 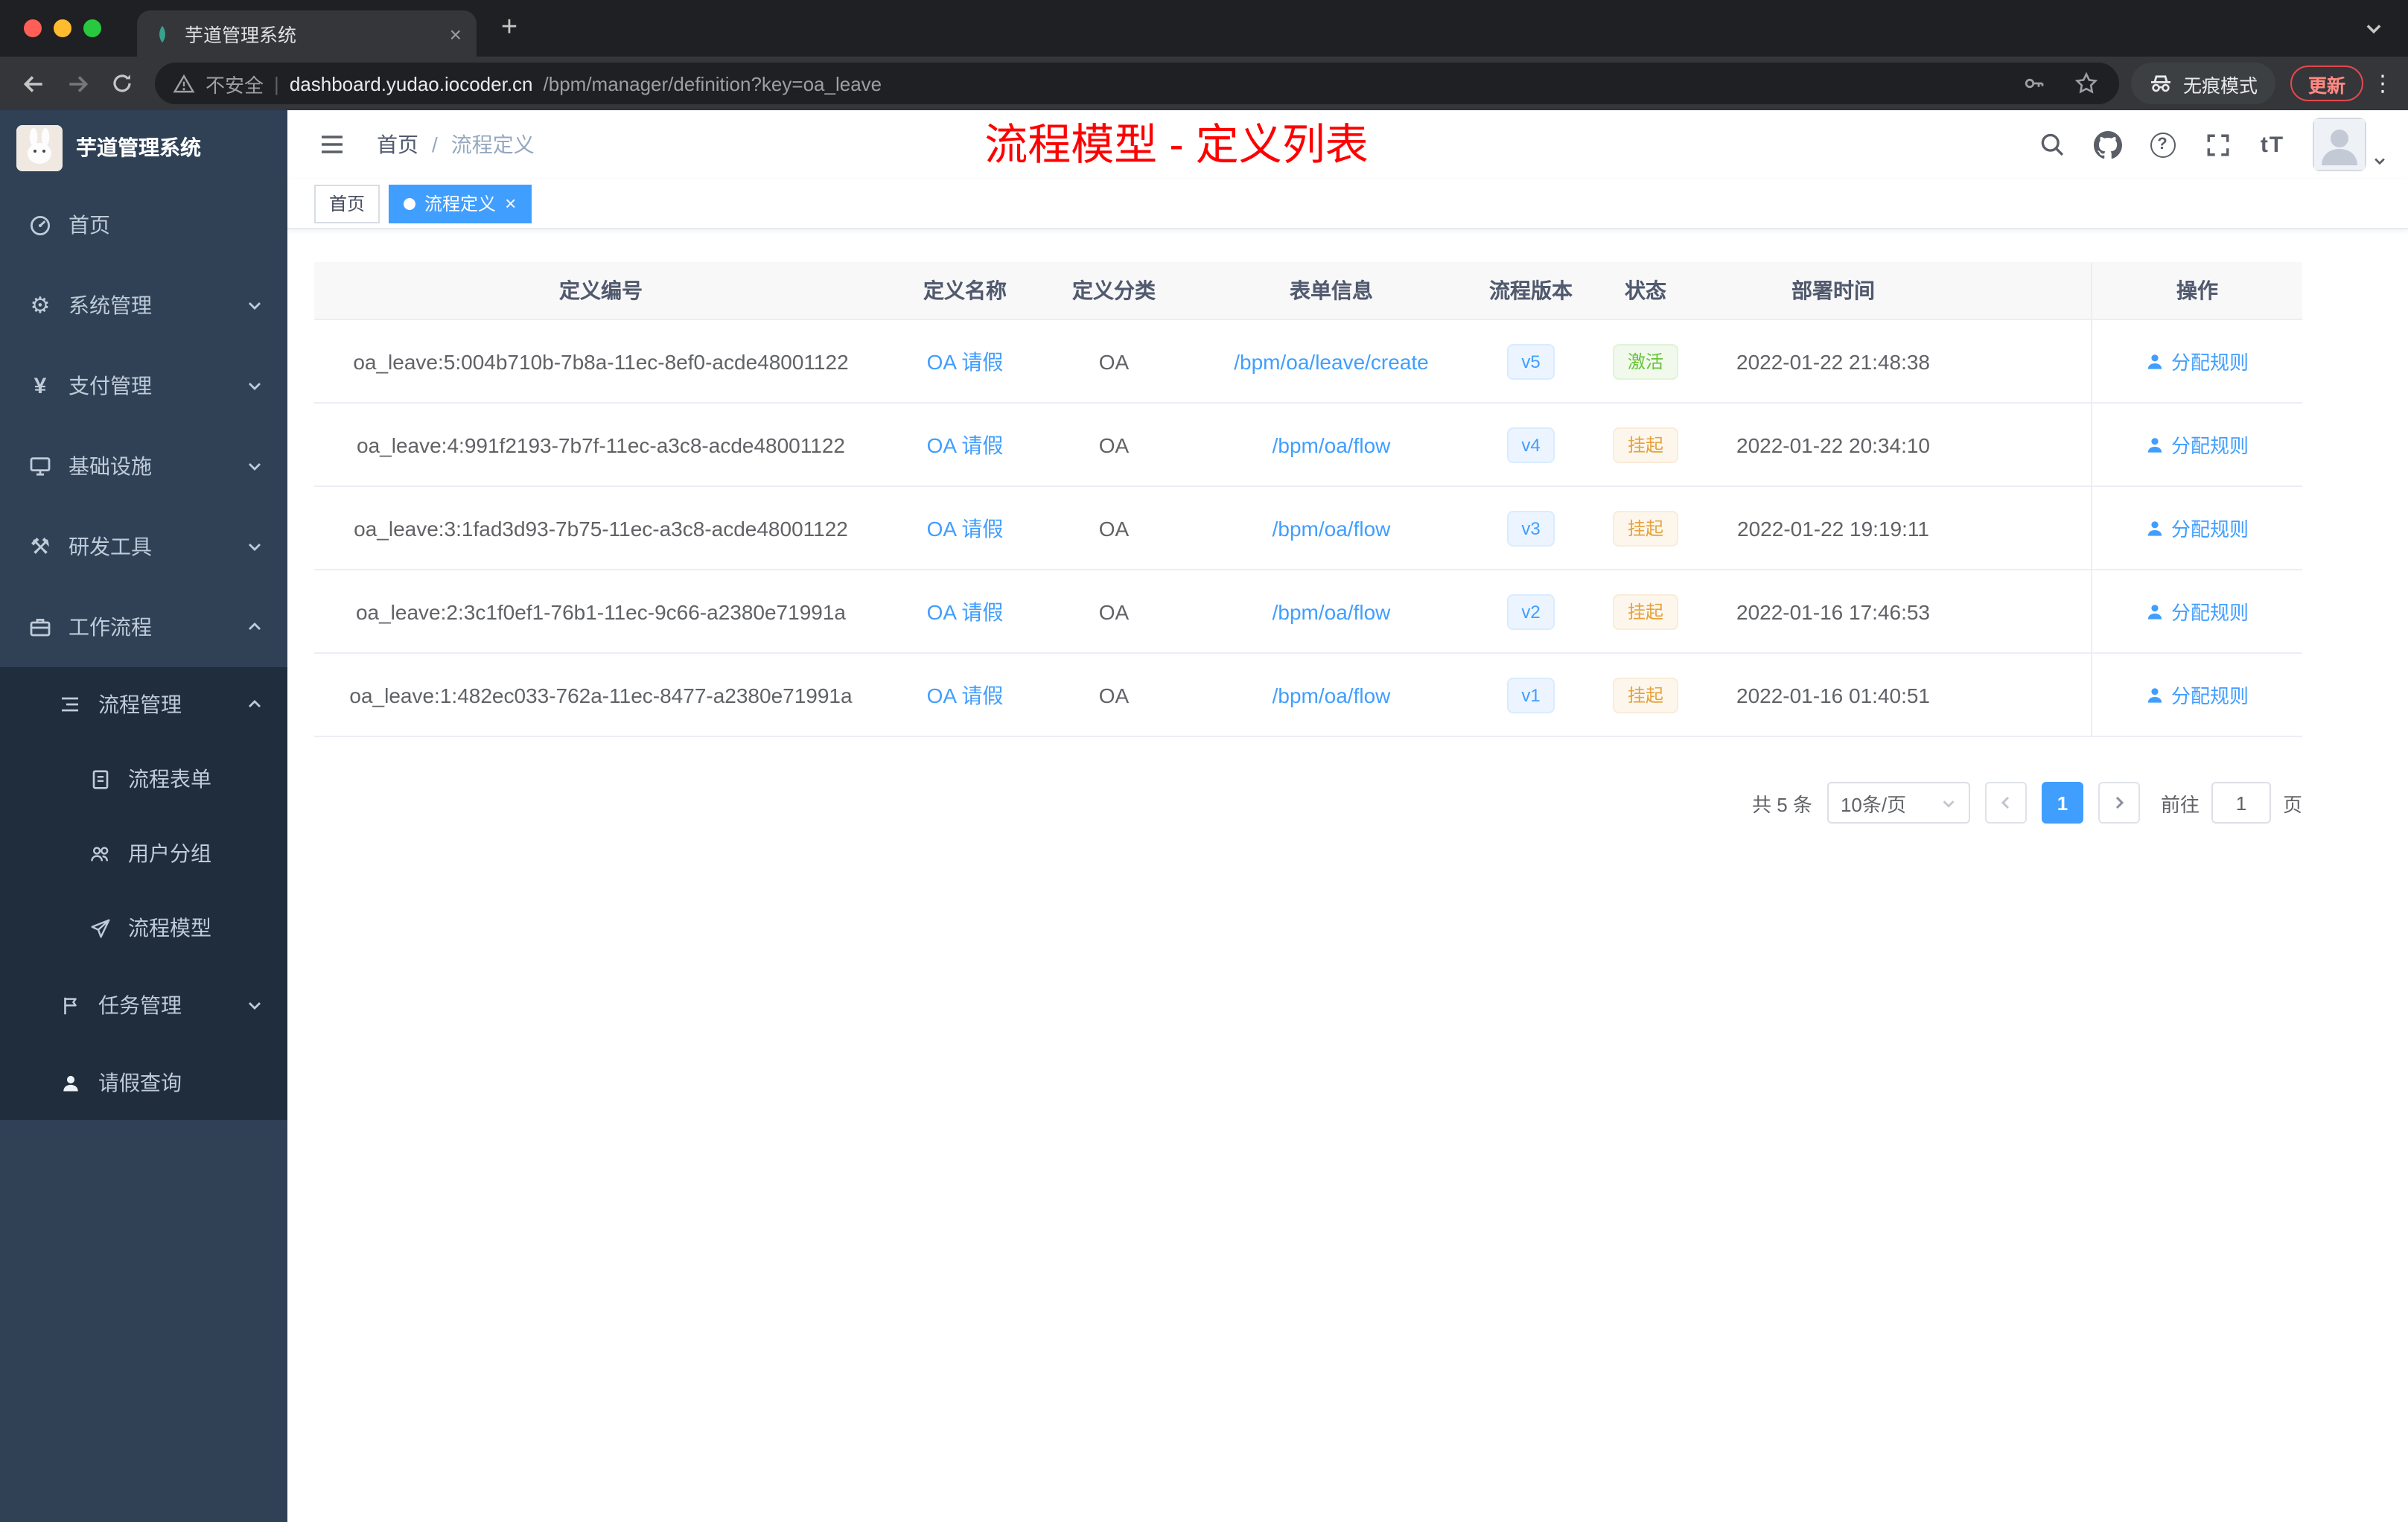 What do you see at coordinates (456, 144) in the screenshot?
I see `breadcrumb: 首页 / 流程定义` at bounding box center [456, 144].